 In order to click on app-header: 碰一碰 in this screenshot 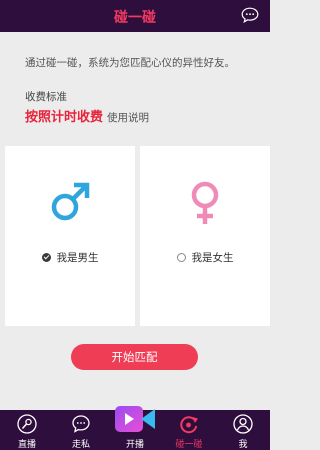, I will do `click(135, 16)`.